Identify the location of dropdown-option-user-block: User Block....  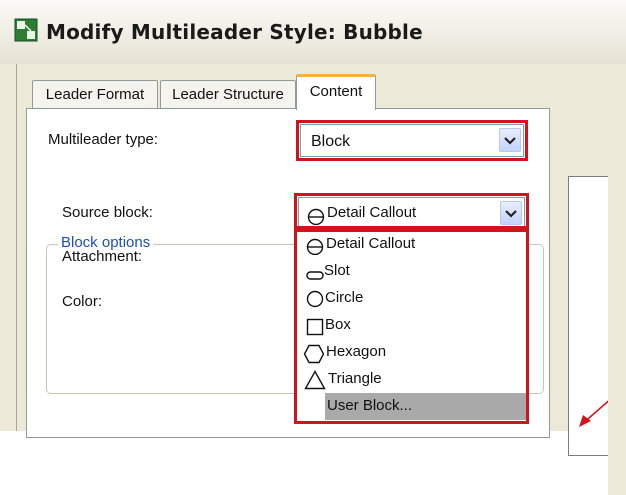
(425, 406).